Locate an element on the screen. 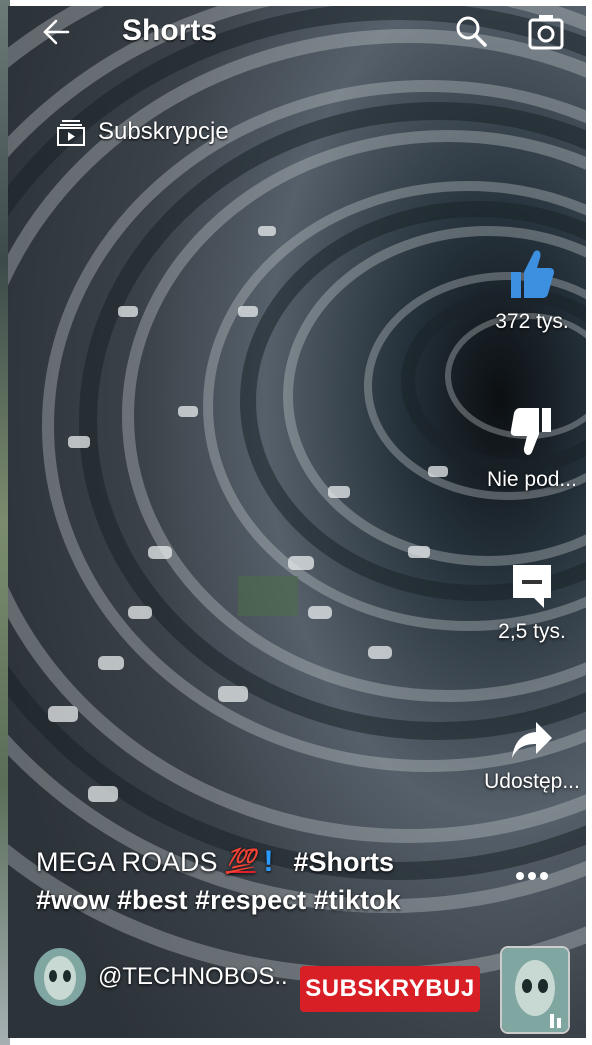  camera-icon is located at coordinates (546, 32).